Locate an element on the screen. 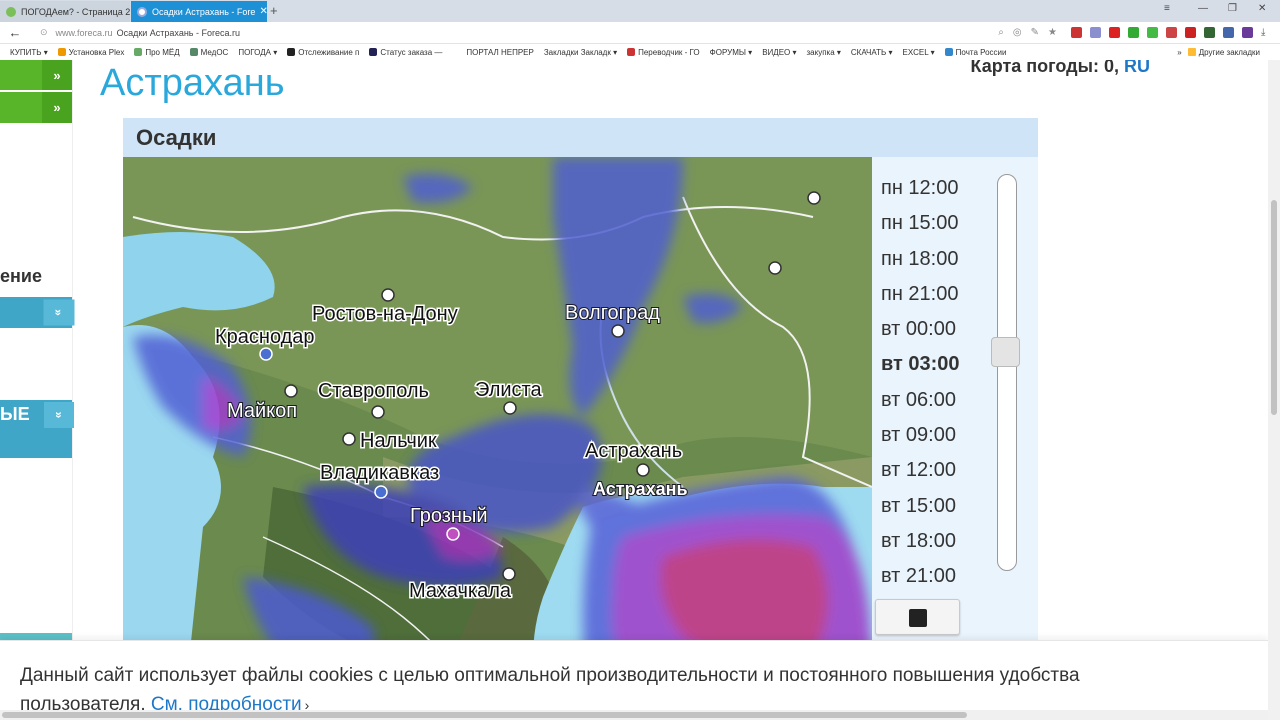 The image size is (1280, 720). bookmark-label: ФОРУМЫ ▾ is located at coordinates (731, 52).